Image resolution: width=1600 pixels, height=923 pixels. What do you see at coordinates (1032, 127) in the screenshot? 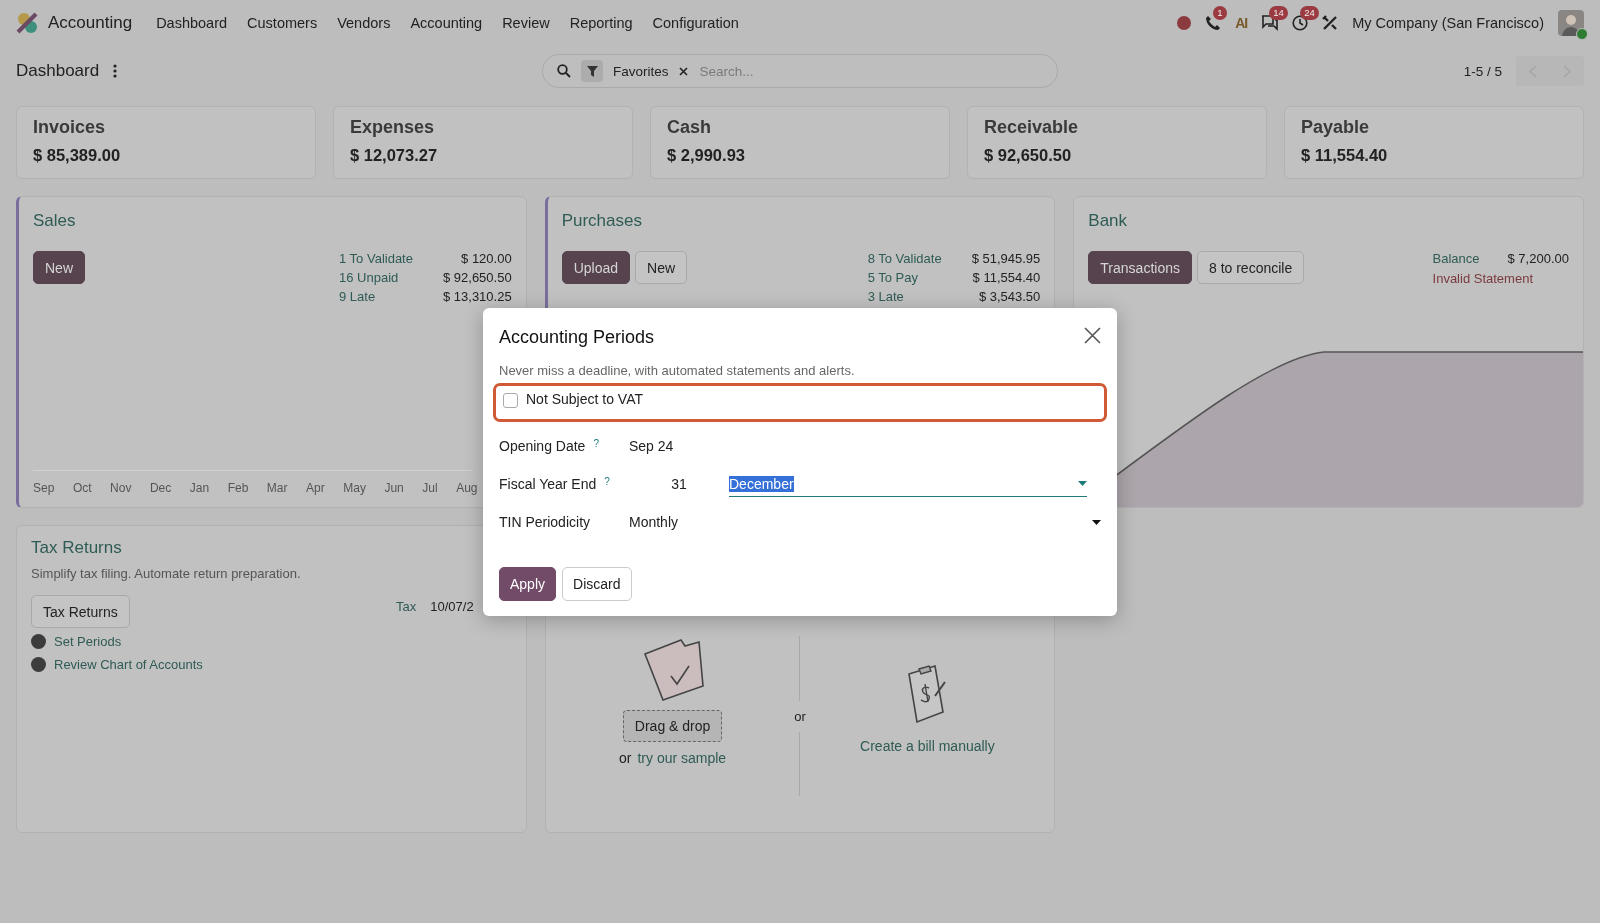
I see `kpi-label: Receivable` at bounding box center [1032, 127].